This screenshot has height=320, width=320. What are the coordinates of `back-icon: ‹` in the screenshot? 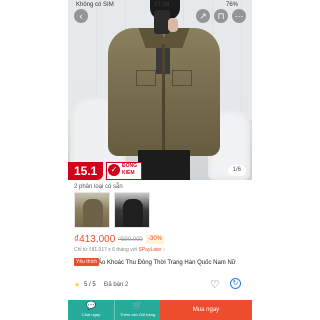 It's located at (81, 16).